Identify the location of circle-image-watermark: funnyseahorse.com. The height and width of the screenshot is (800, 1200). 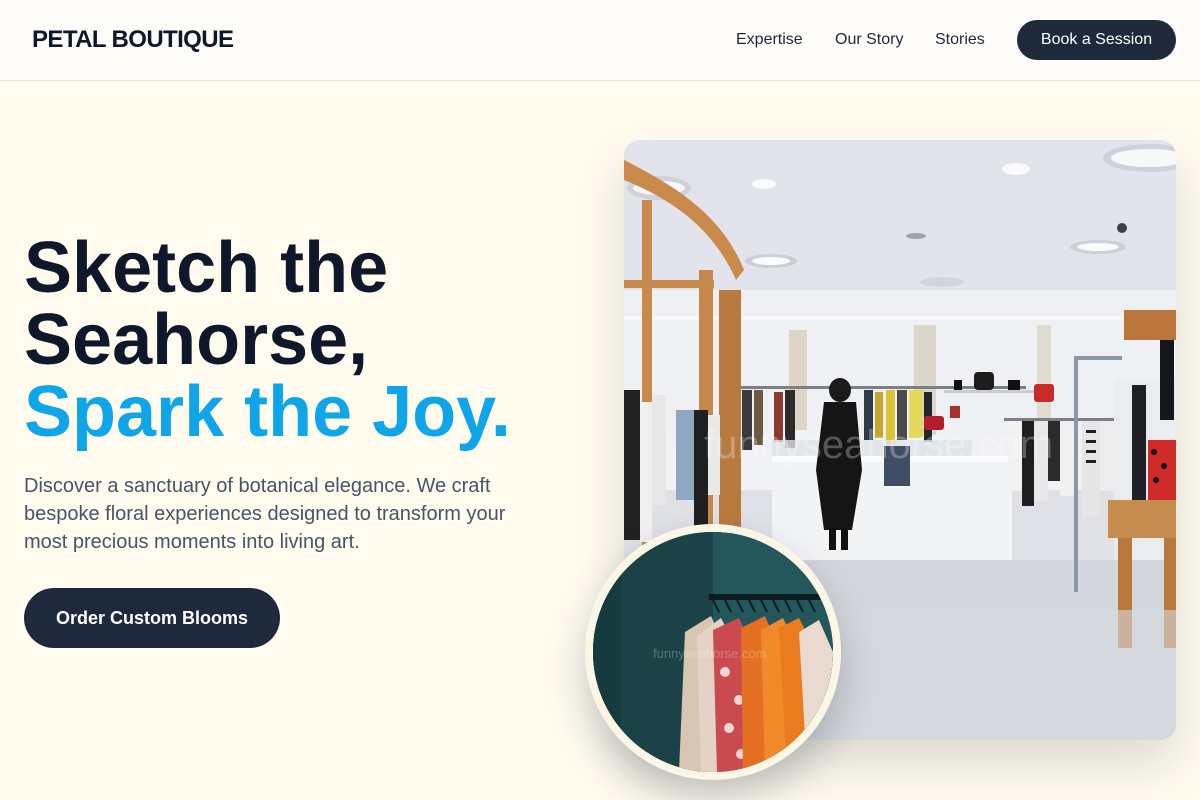
(709, 653).